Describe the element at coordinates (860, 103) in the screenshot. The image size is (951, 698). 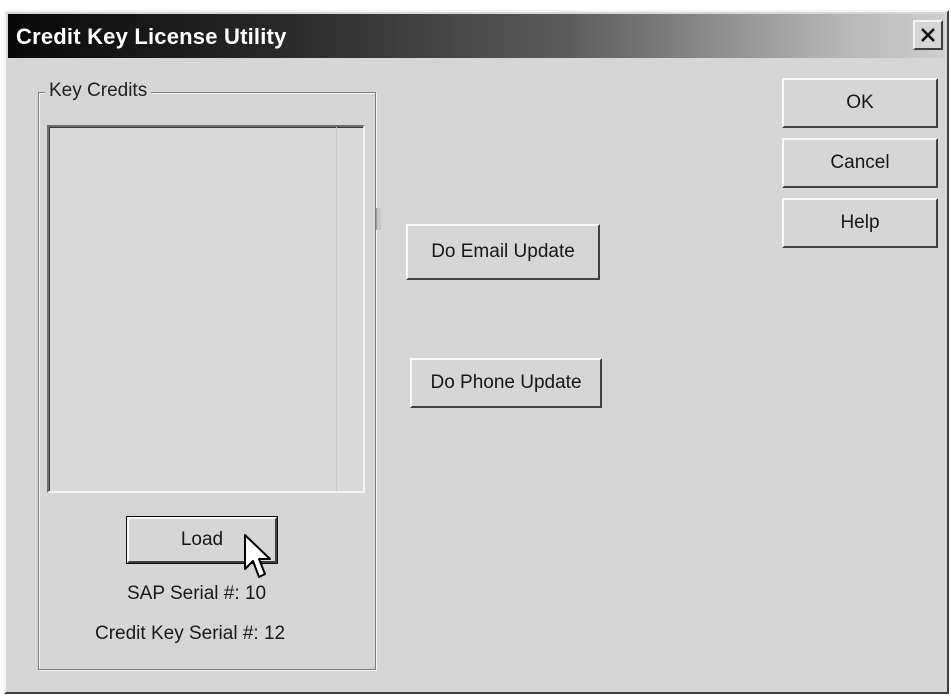
I see `ok-button: OK` at that location.